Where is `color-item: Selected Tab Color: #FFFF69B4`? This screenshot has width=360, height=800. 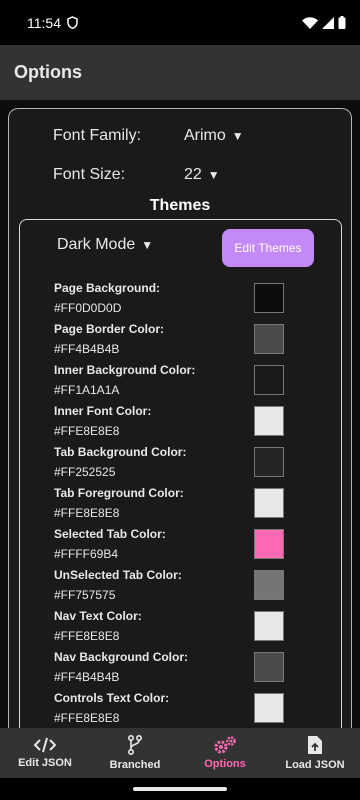 color-item: Selected Tab Color: #FFFF69B4 is located at coordinates (184, 547).